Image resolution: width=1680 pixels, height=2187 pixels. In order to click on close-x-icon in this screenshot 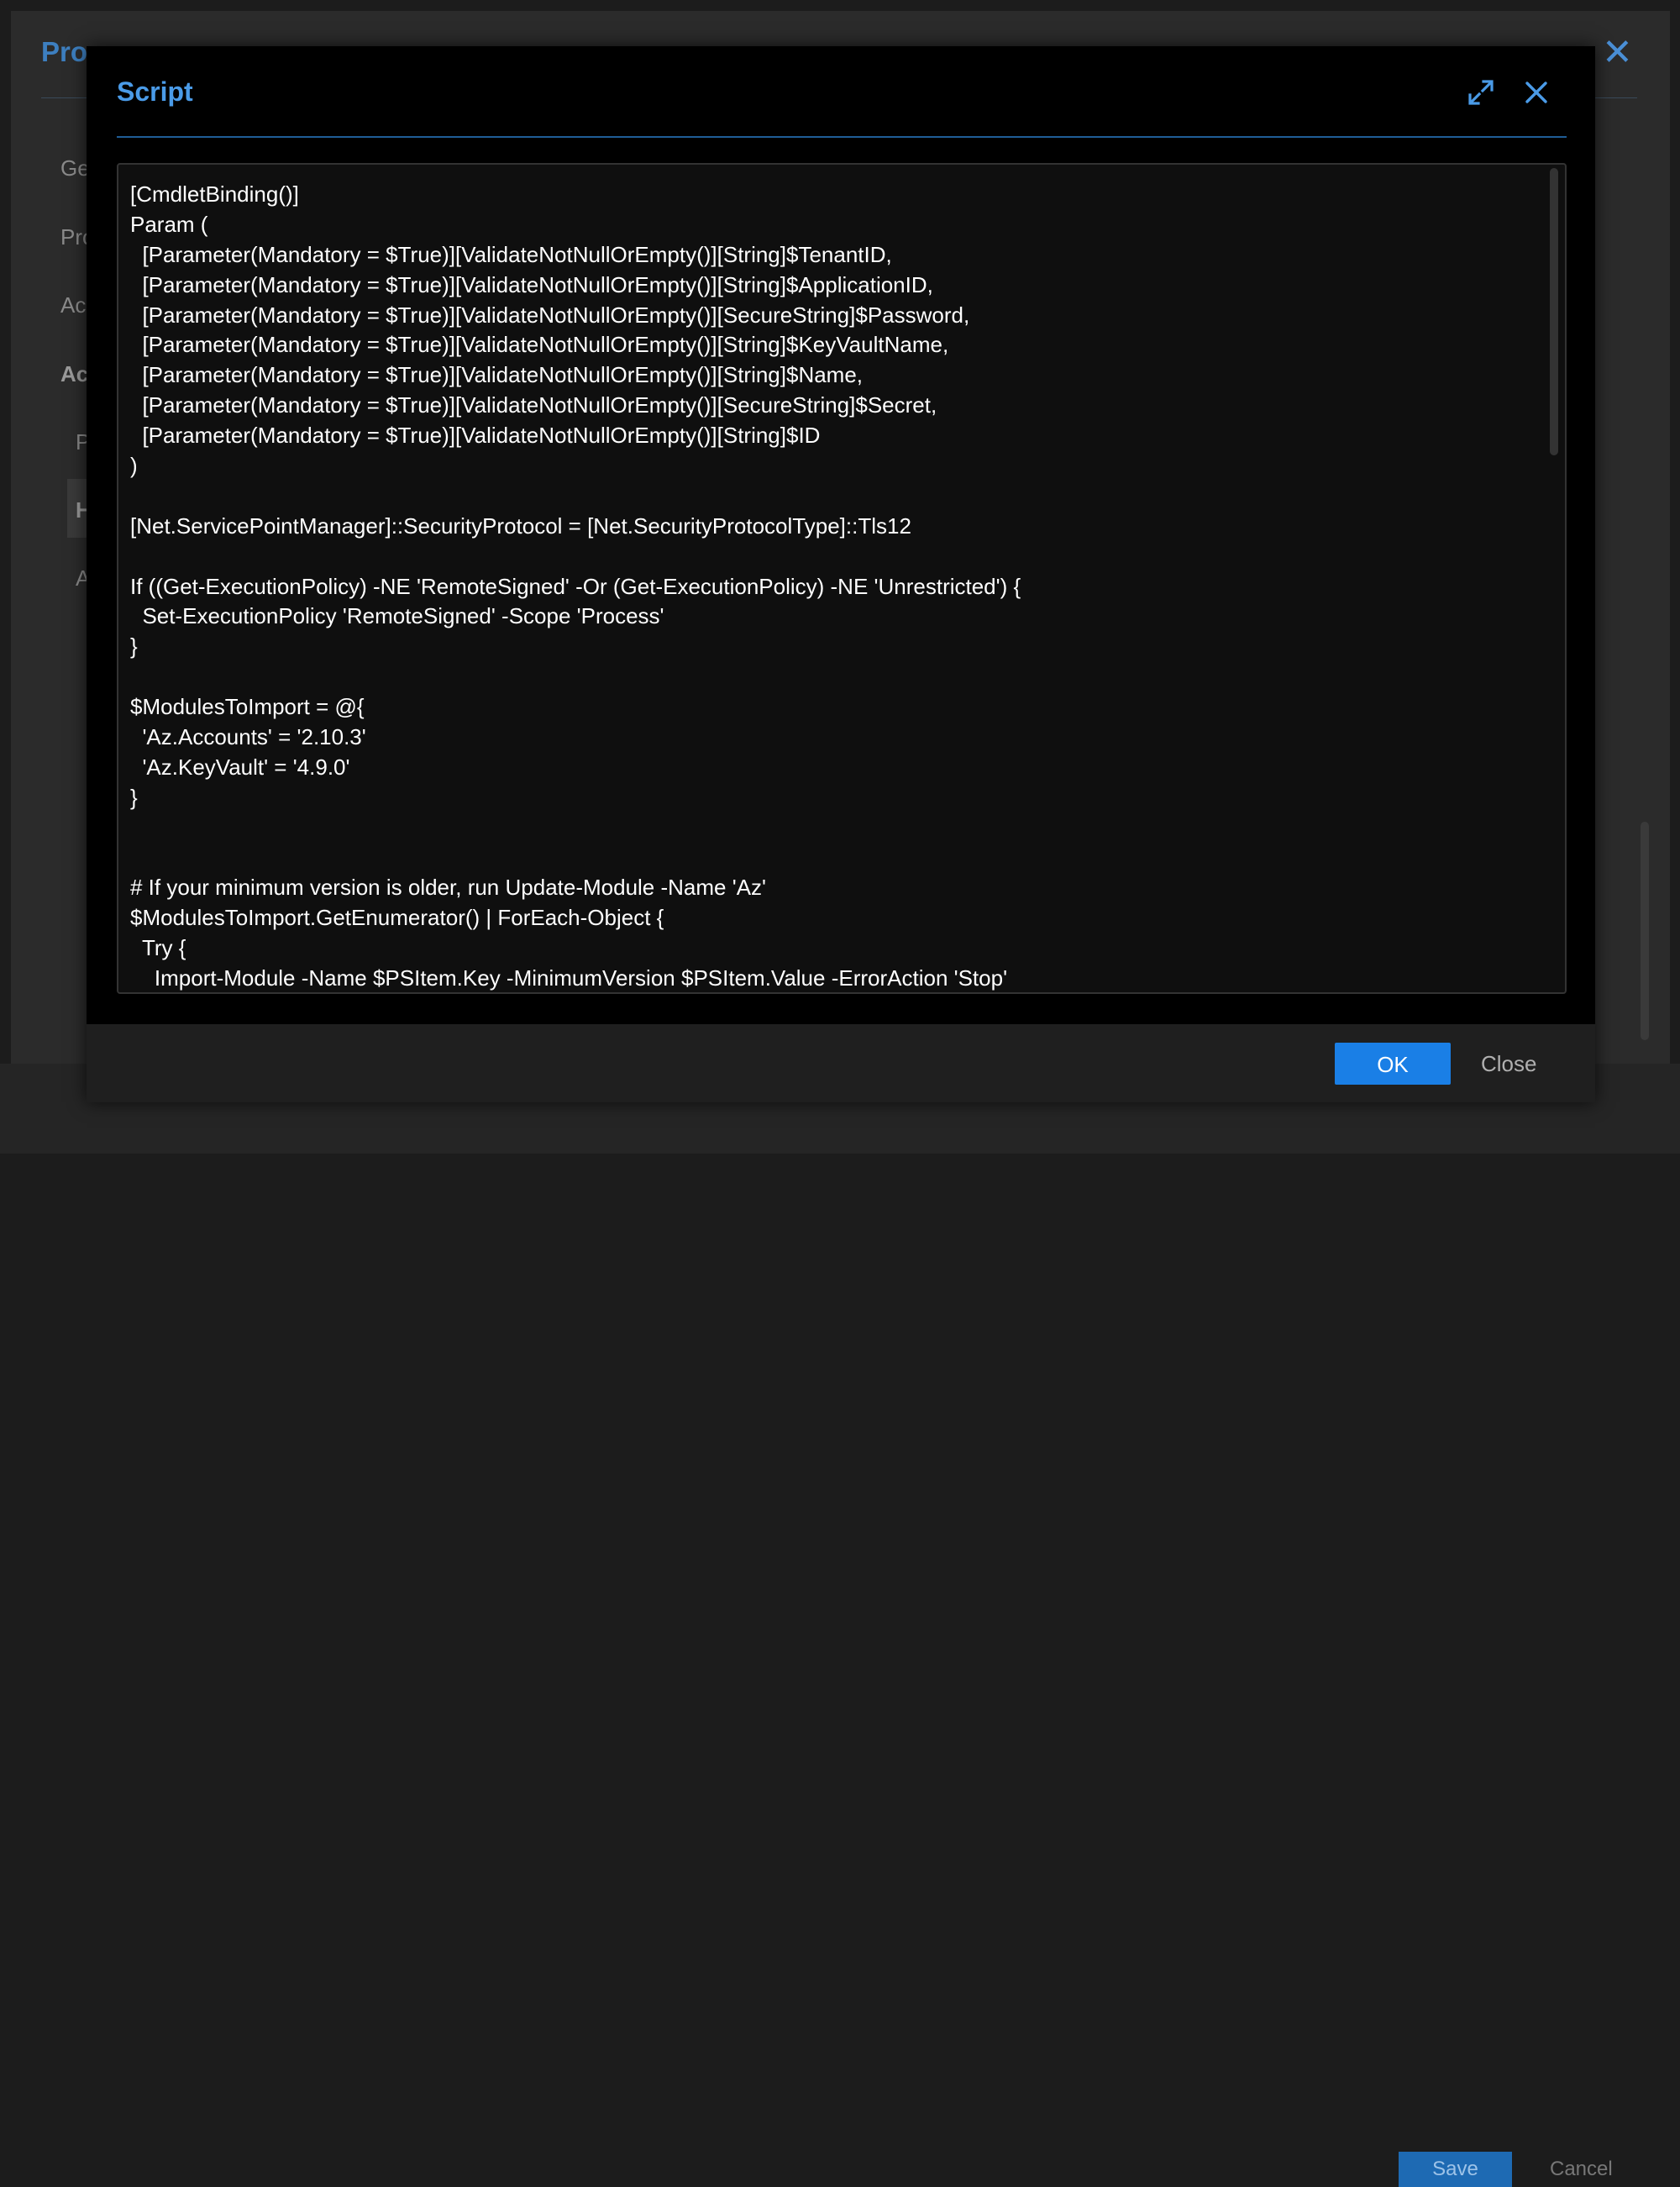, I will do `click(1536, 92)`.